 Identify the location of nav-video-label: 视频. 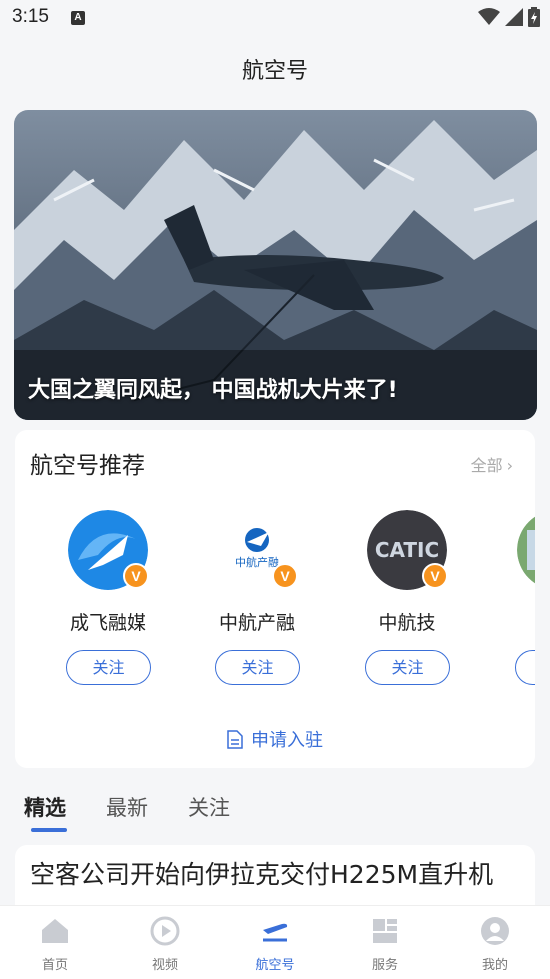
(164, 965).